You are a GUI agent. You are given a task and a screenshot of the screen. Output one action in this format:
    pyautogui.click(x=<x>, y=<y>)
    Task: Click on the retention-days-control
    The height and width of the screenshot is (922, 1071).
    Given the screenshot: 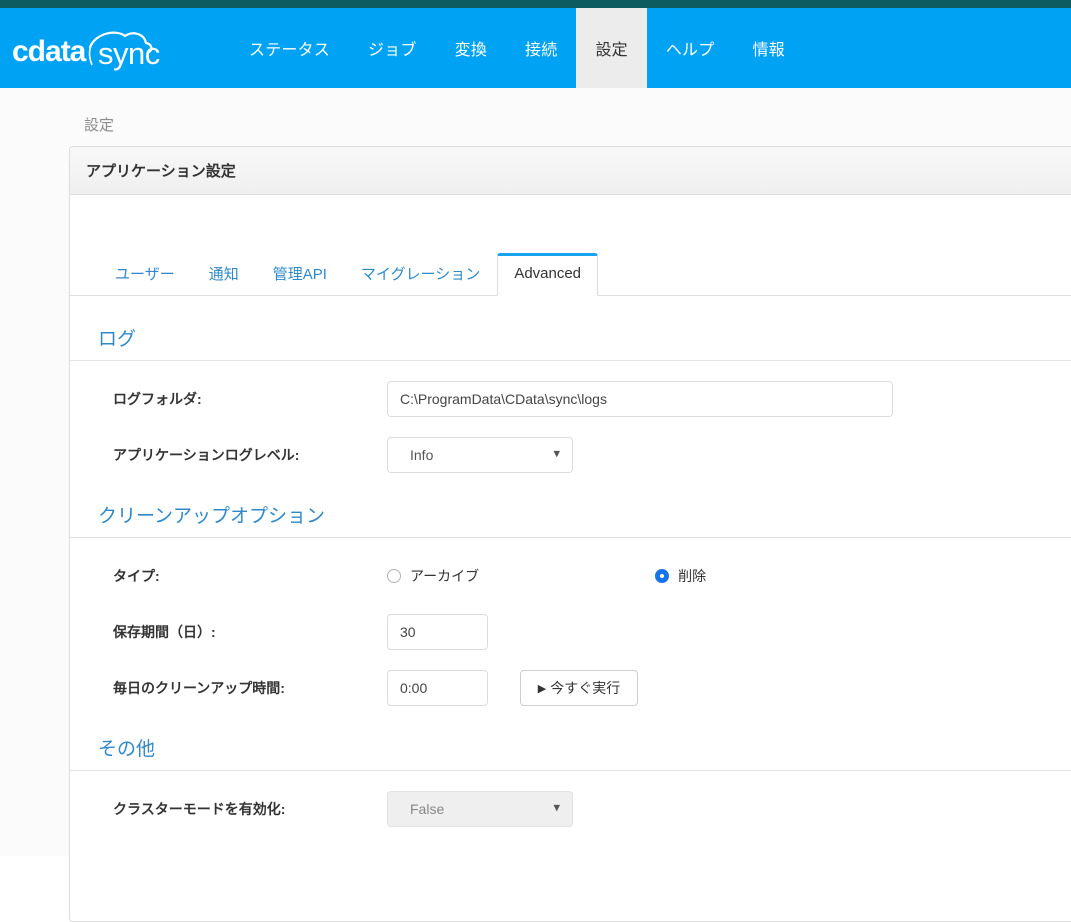 What is the action you would take?
    pyautogui.click(x=437, y=632)
    